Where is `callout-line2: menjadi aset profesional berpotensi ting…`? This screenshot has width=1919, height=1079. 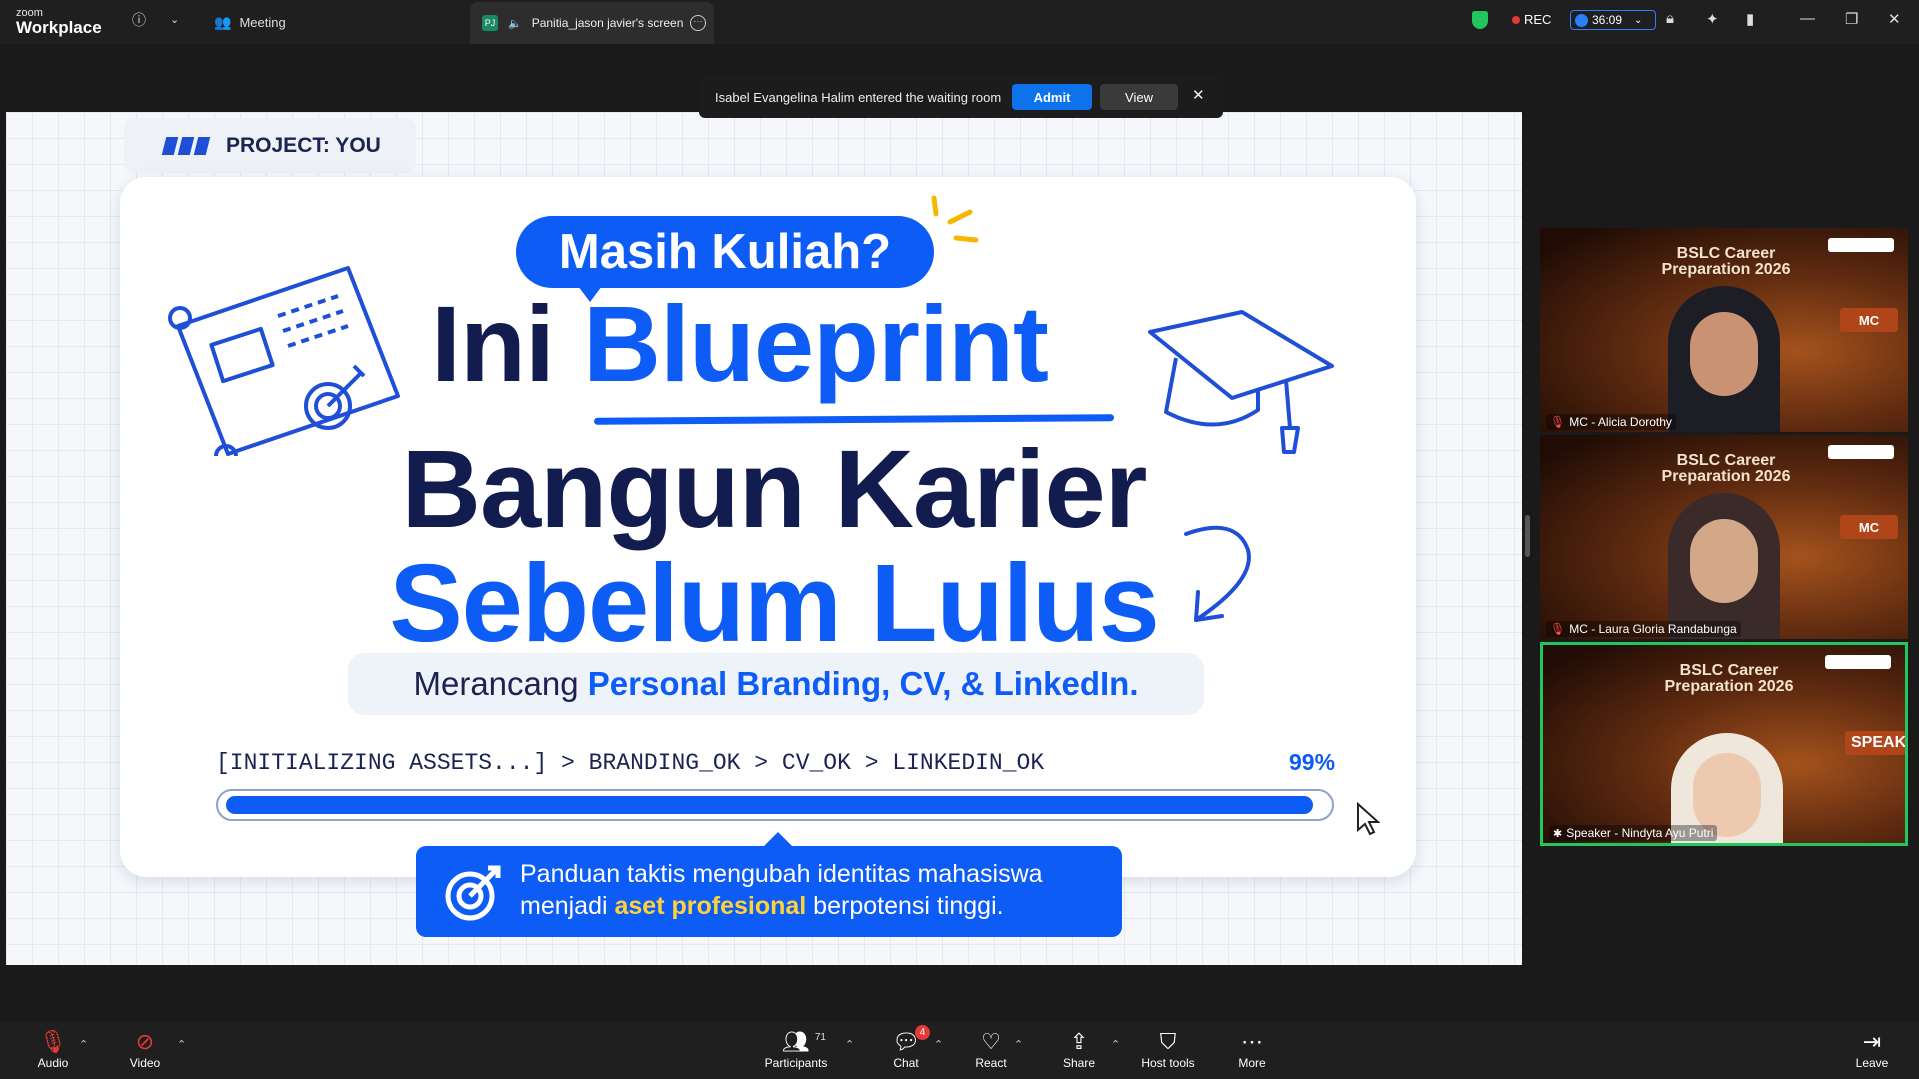
callout-line2: menjadi aset profesional berpotensi ting… is located at coordinates (821, 906).